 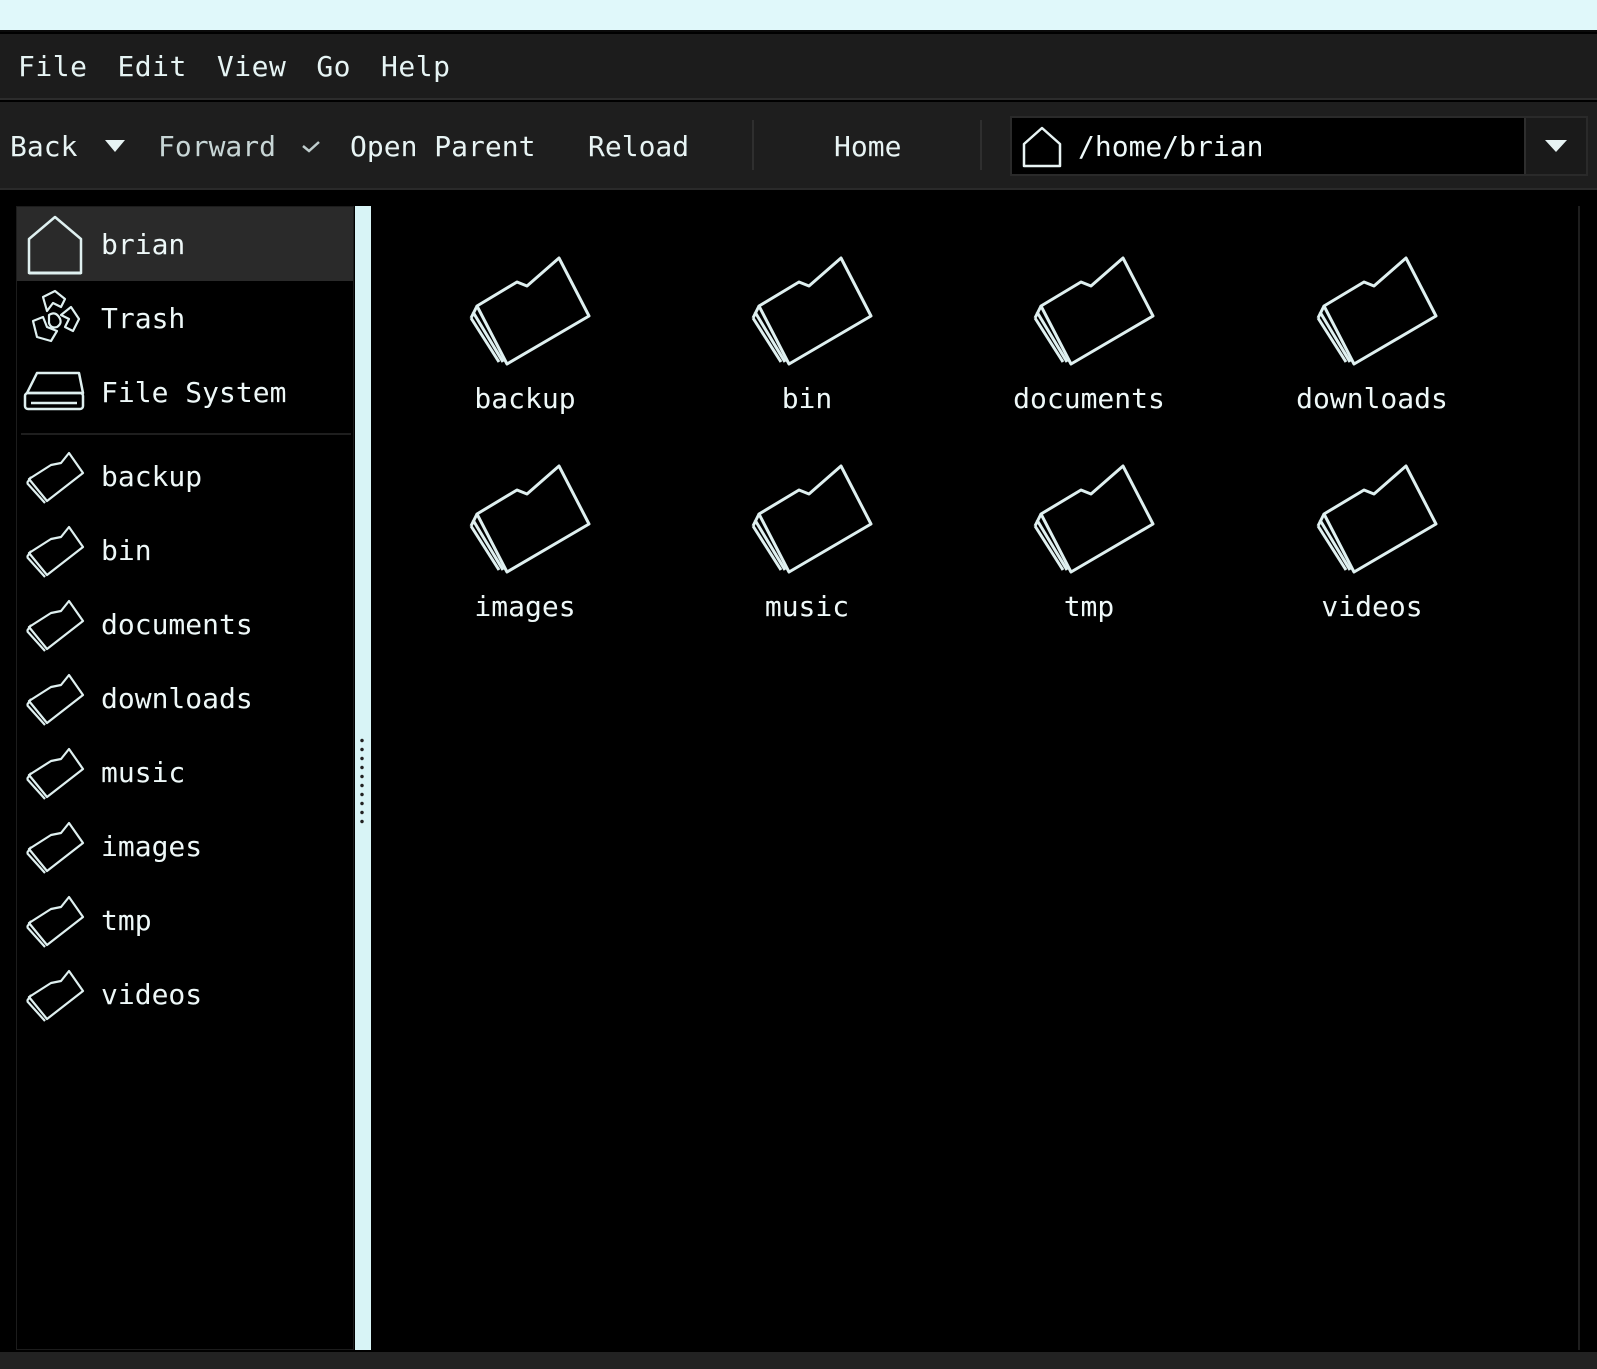 I want to click on forward-label: Forward, so click(x=217, y=146).